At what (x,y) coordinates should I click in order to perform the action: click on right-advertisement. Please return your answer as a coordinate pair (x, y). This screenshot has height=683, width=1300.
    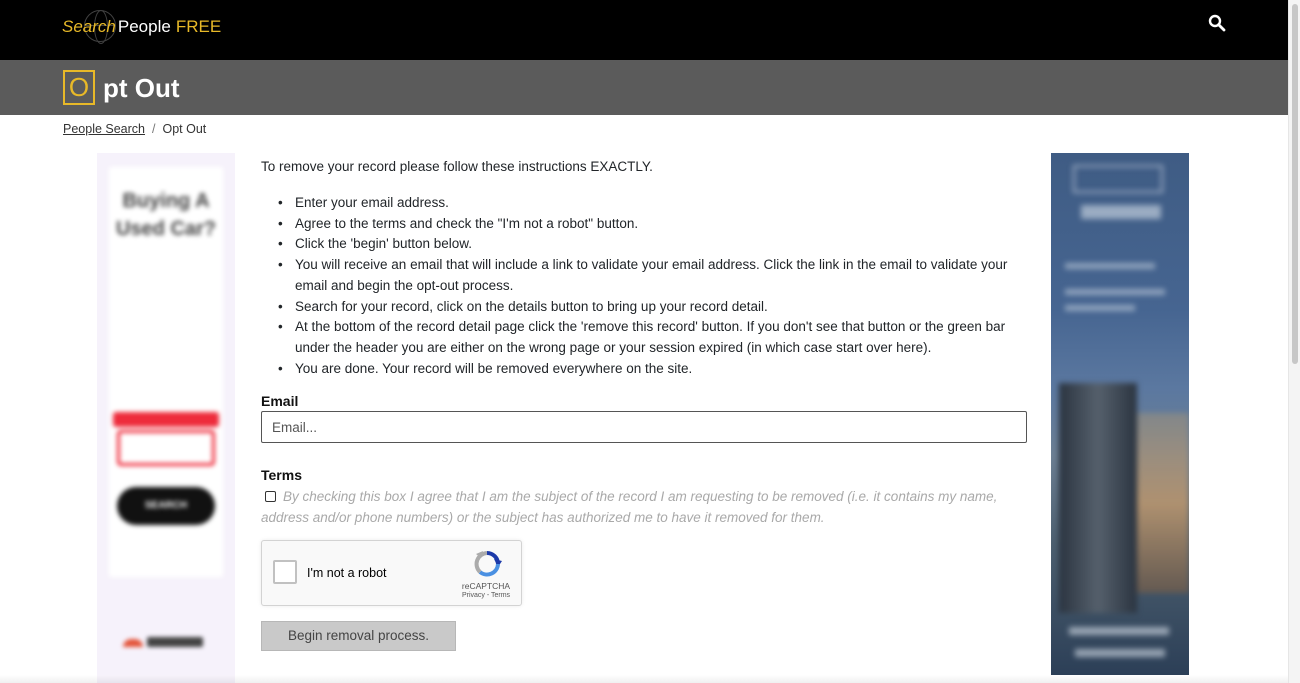
    Looking at the image, I should click on (1120, 414).